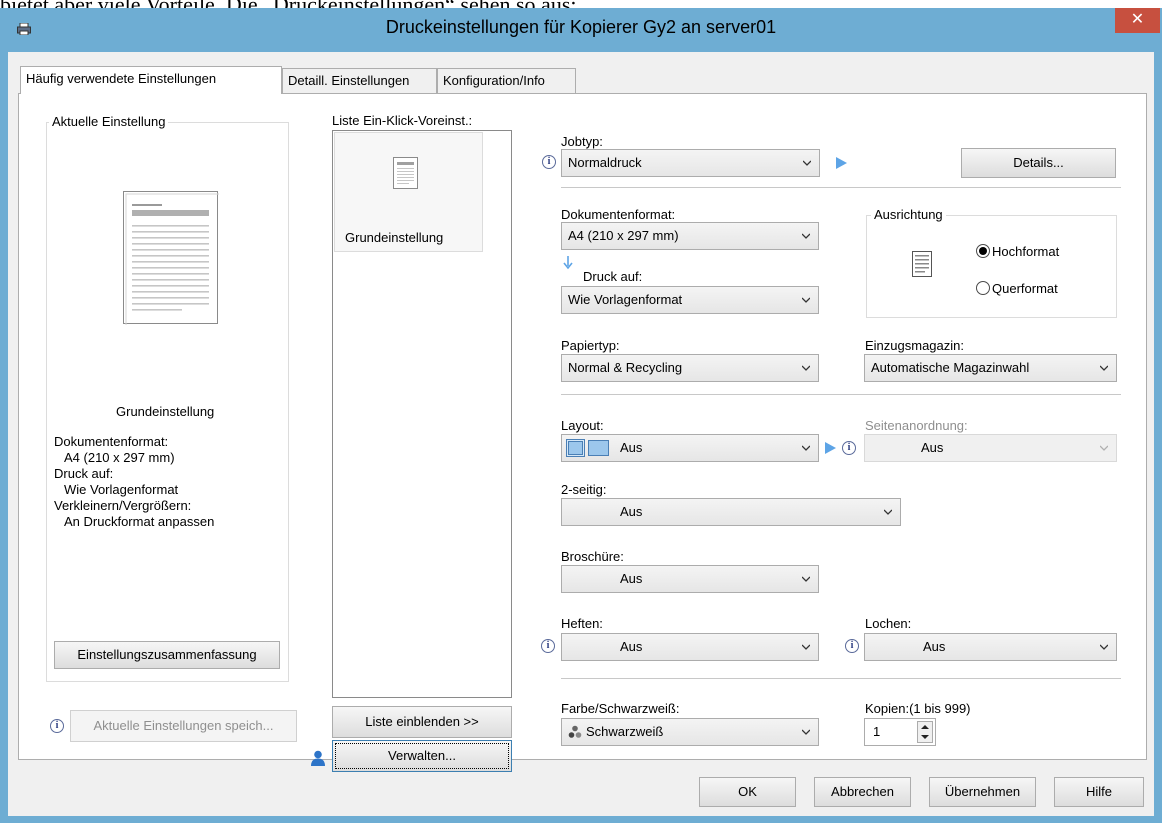  What do you see at coordinates (575, 731) in the screenshot?
I see `color-dots-icon` at bounding box center [575, 731].